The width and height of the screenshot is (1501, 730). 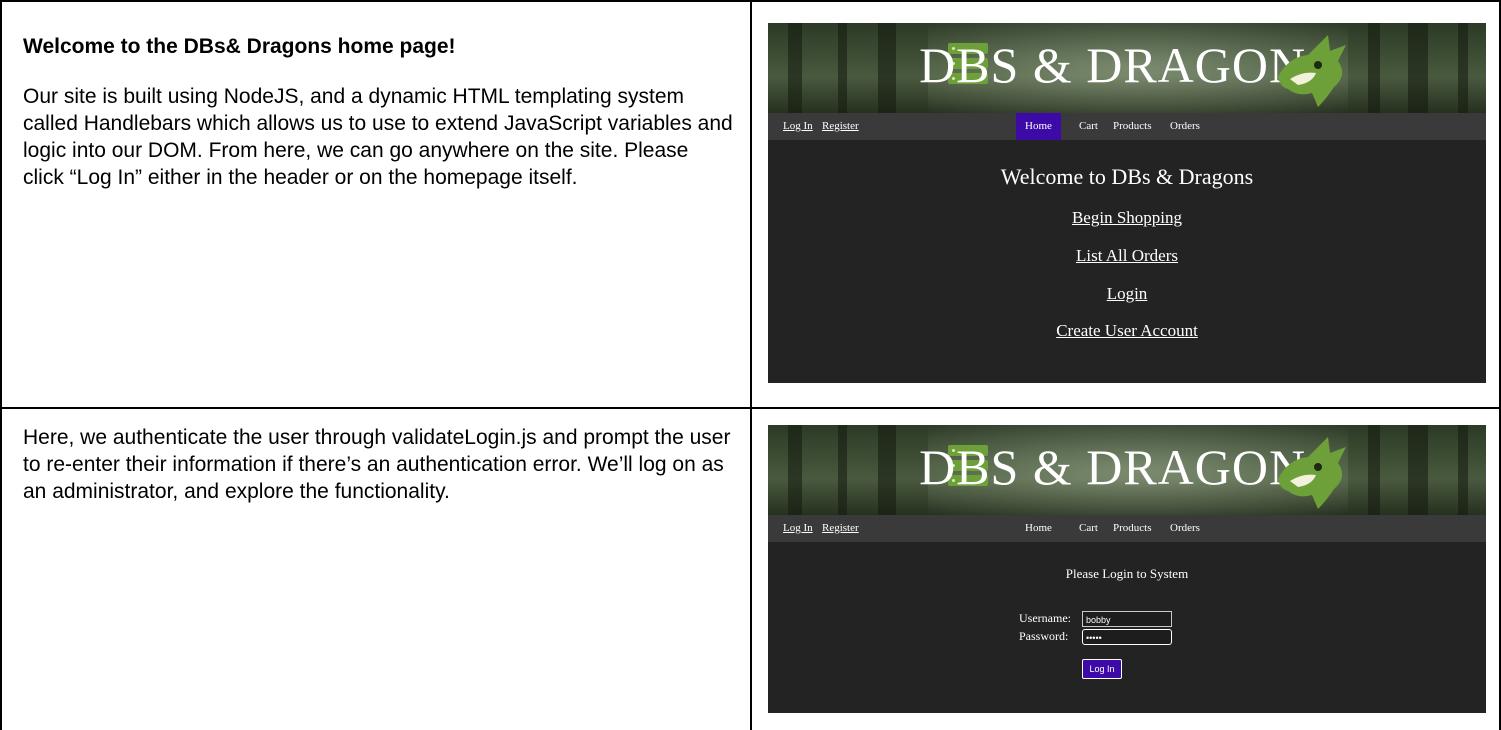 I want to click on login-link: Login, so click(x=1127, y=294).